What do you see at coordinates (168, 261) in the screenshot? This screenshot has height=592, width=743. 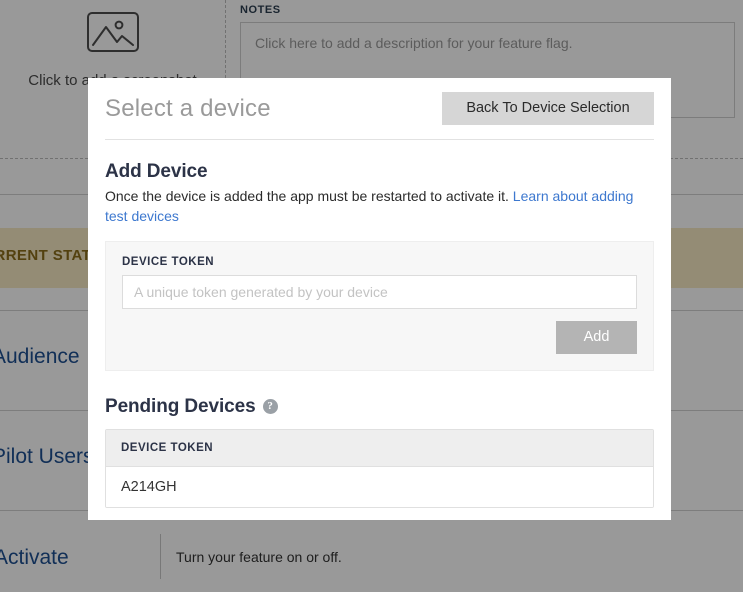 I see `device-token-label: DEVICE TOKEN` at bounding box center [168, 261].